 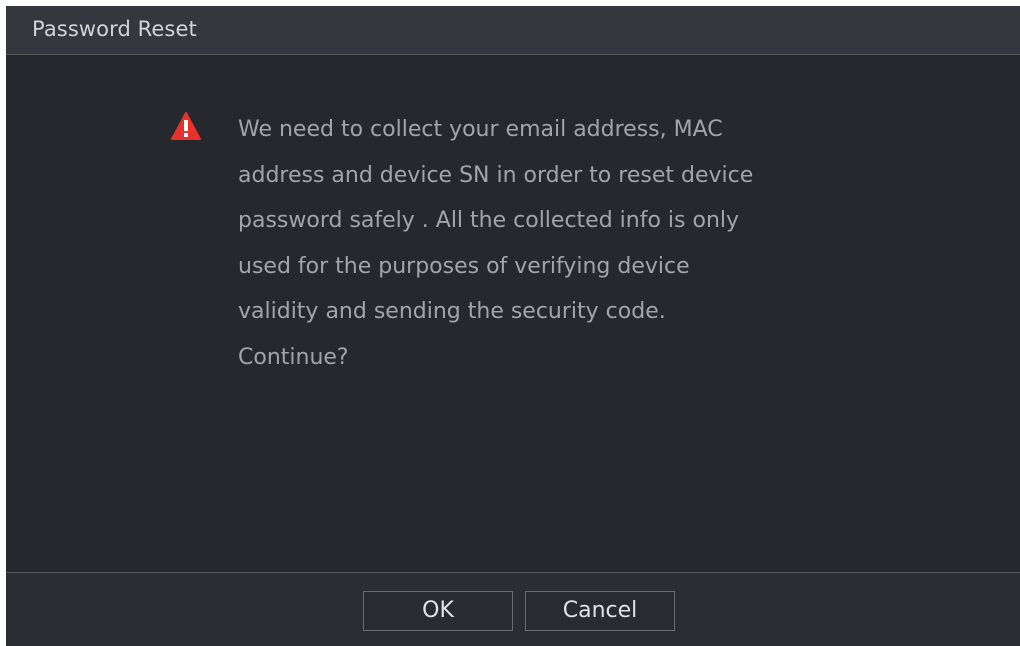 What do you see at coordinates (438, 611) in the screenshot?
I see `ok-button: OK` at bounding box center [438, 611].